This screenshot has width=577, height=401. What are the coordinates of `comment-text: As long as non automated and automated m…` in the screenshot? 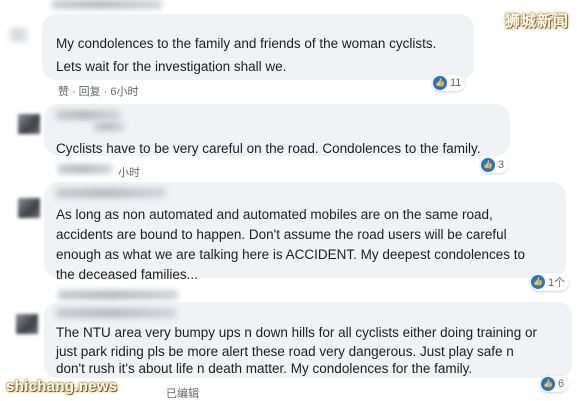 It's located at (274, 214).